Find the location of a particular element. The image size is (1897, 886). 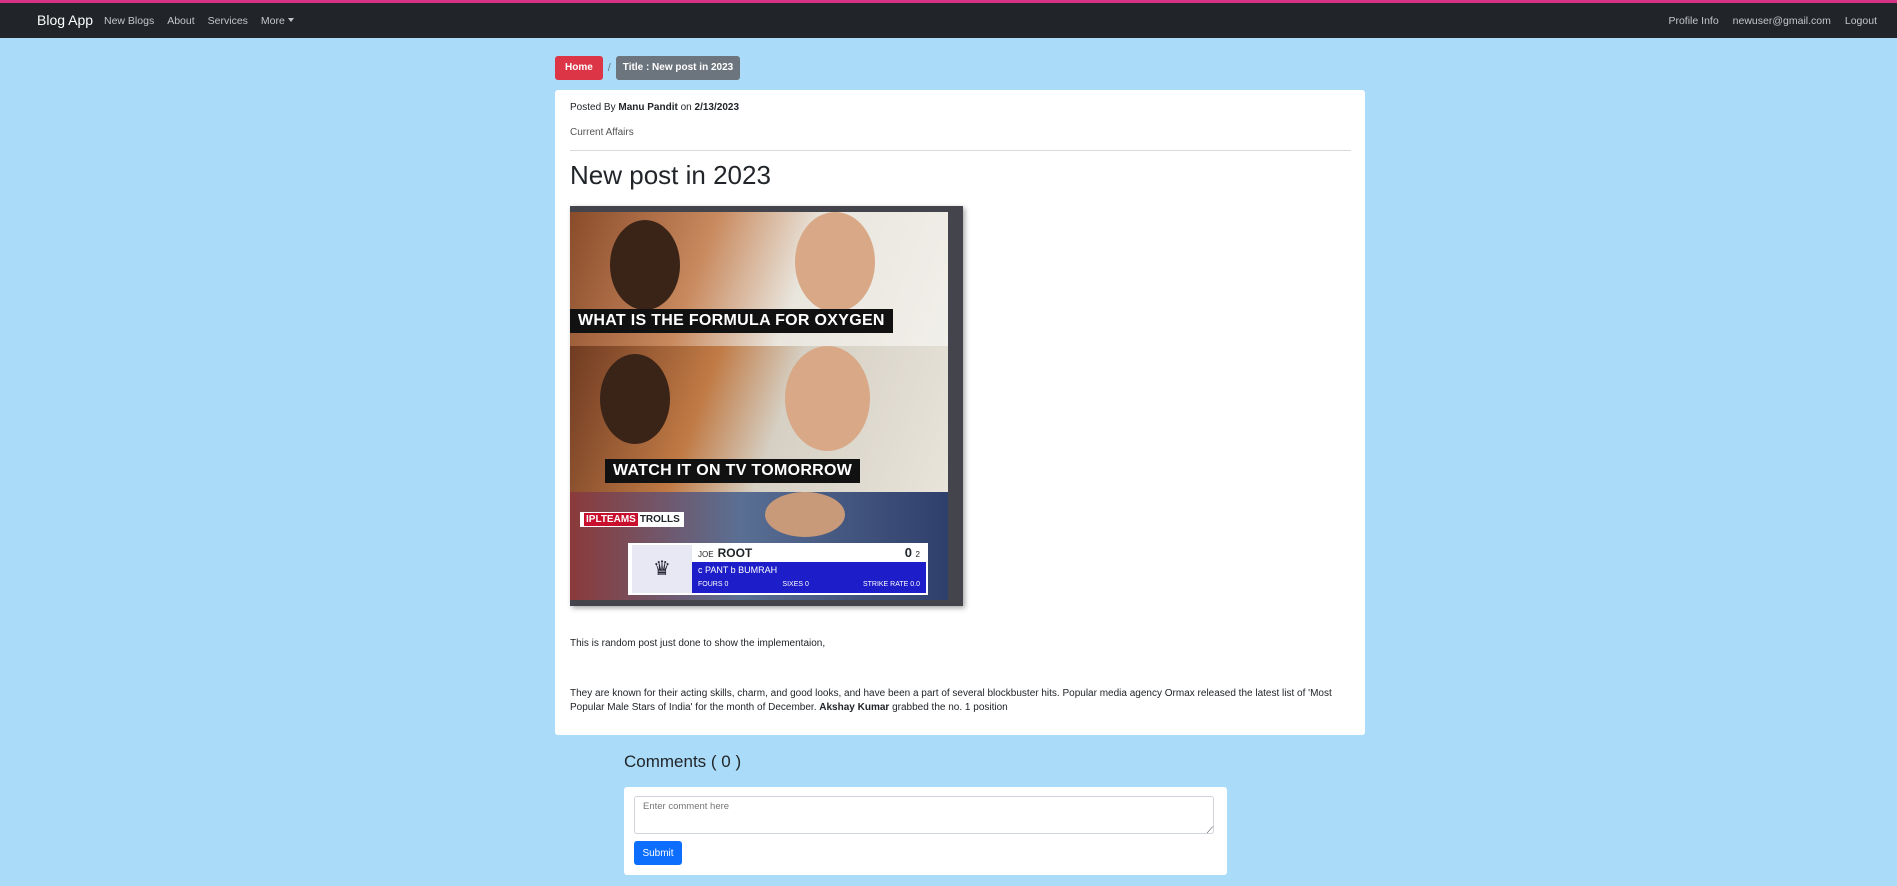

nav-right: Profile Info newuser@gmail.com Logout is located at coordinates (1772, 21).